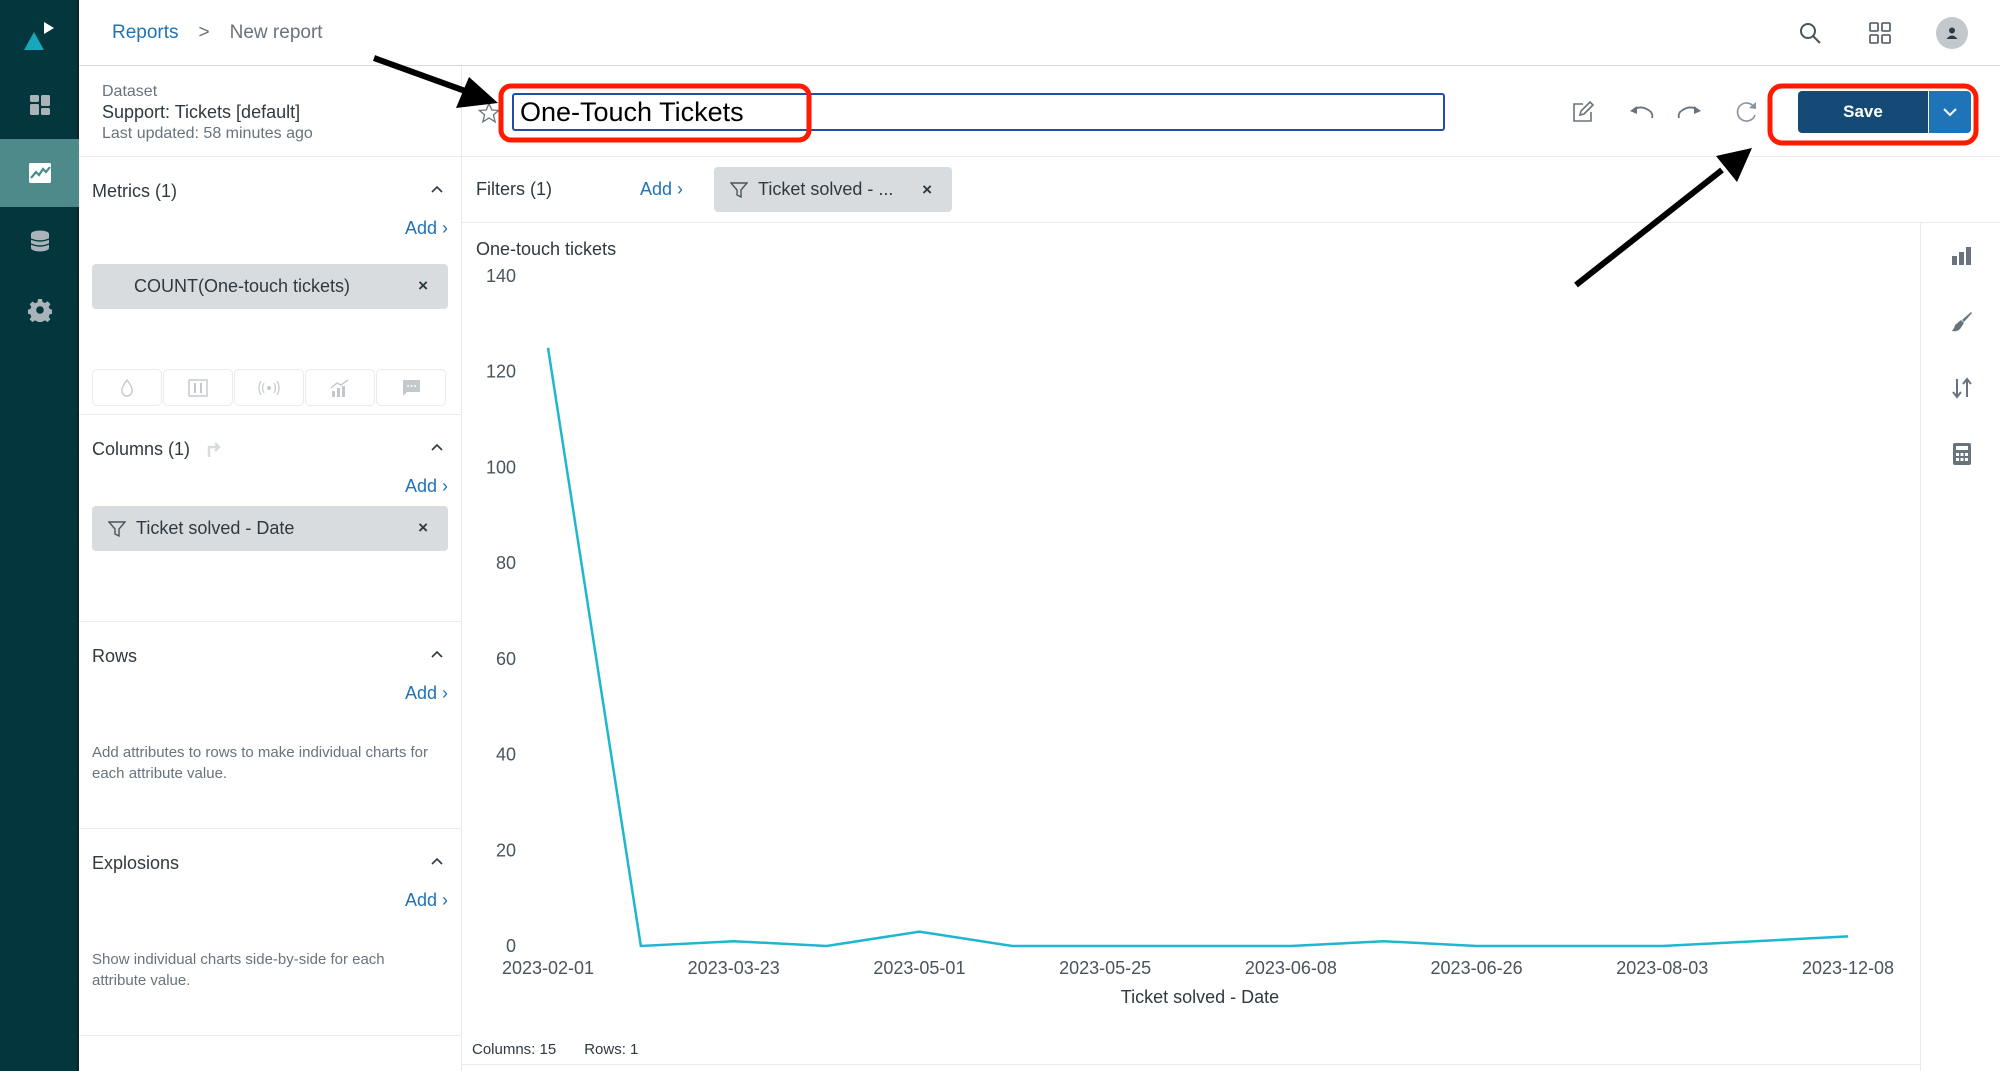 Image resolution: width=2000 pixels, height=1071 pixels. Describe the element at coordinates (548, 968) in the screenshot. I see `x-tick-label: 2023-02-01` at that location.